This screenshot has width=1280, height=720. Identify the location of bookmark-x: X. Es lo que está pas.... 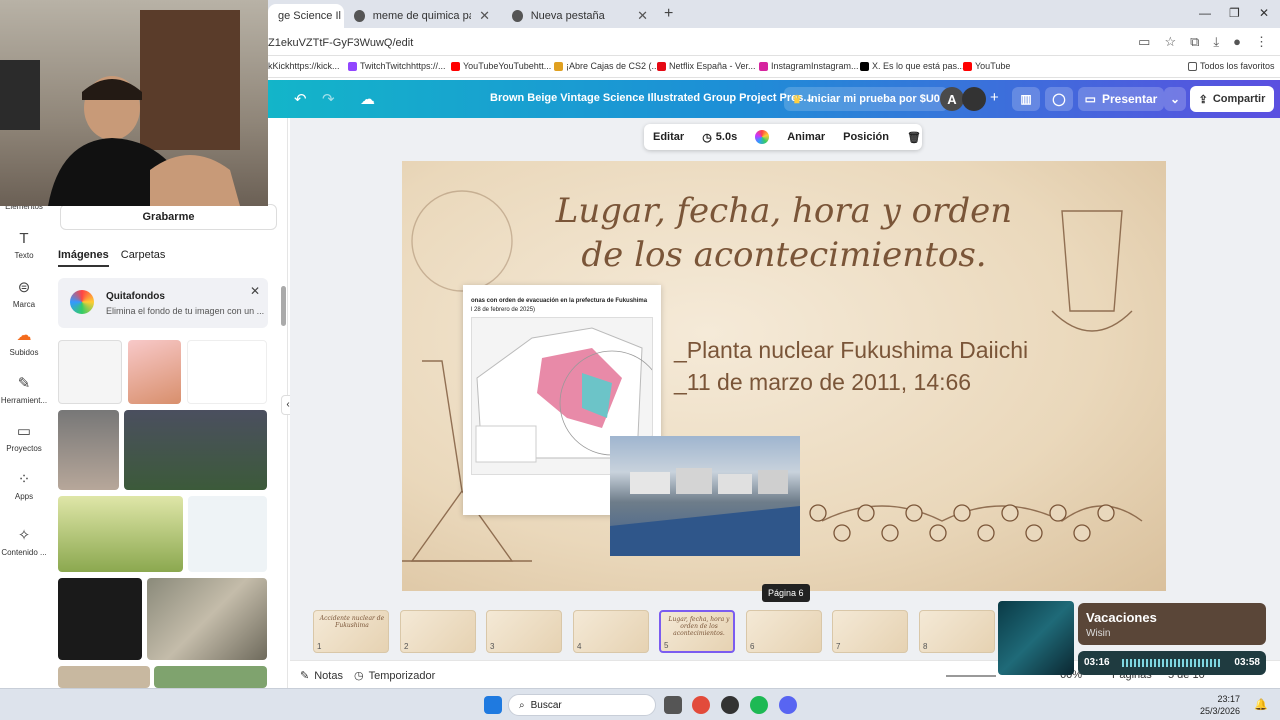
(912, 66).